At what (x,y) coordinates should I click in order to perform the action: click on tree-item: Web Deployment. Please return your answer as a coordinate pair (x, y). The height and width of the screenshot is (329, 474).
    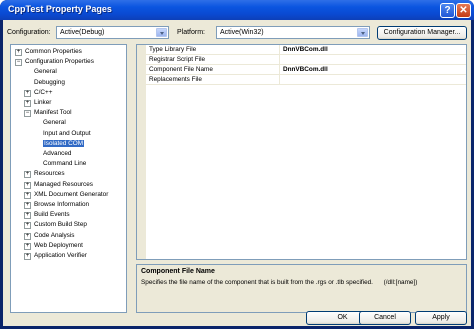
    Looking at the image, I should click on (58, 245).